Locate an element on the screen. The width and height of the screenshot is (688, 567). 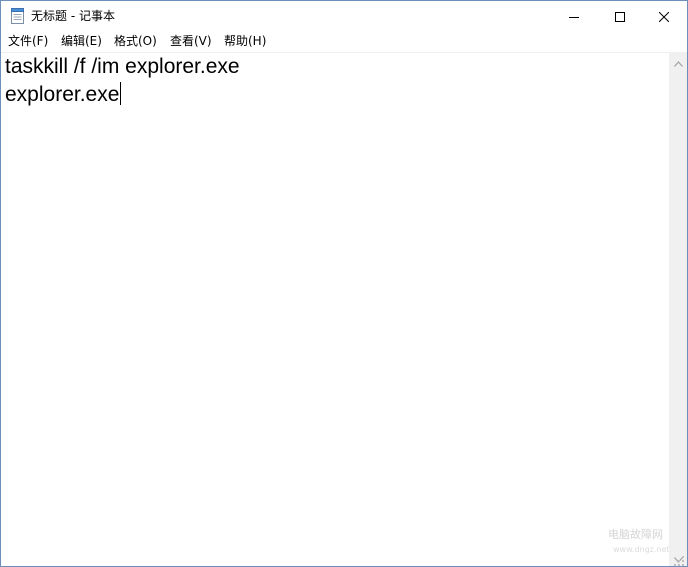
editor-line: taskkill /f /im explorer.exe is located at coordinates (122, 67).